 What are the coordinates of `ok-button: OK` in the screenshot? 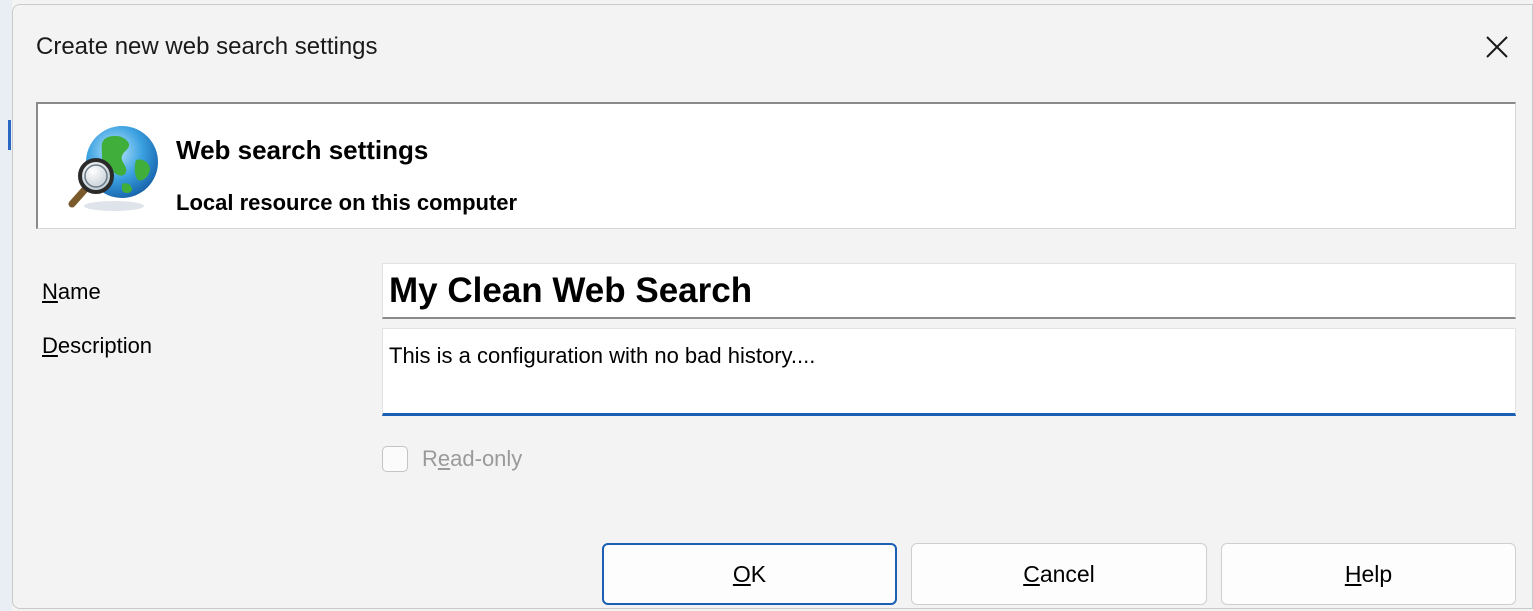 It's located at (749, 574).